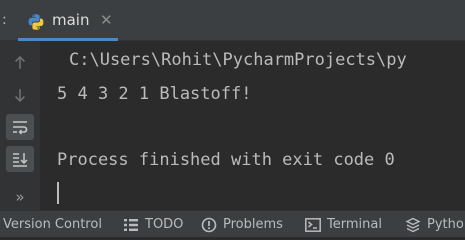 Image resolution: width=465 pixels, height=240 pixels. Describe the element at coordinates (154, 94) in the screenshot. I see `console-line-output: 5 4 3 2 1 Blastoff!` at that location.